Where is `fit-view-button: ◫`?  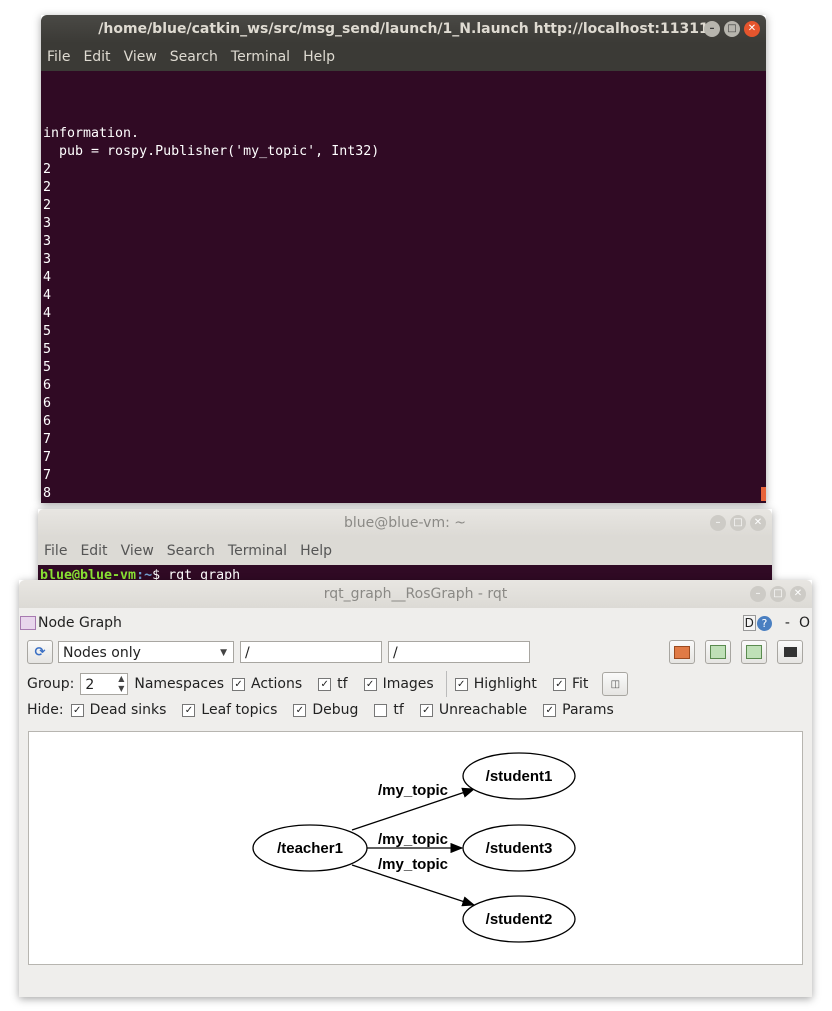 fit-view-button: ◫ is located at coordinates (615, 684).